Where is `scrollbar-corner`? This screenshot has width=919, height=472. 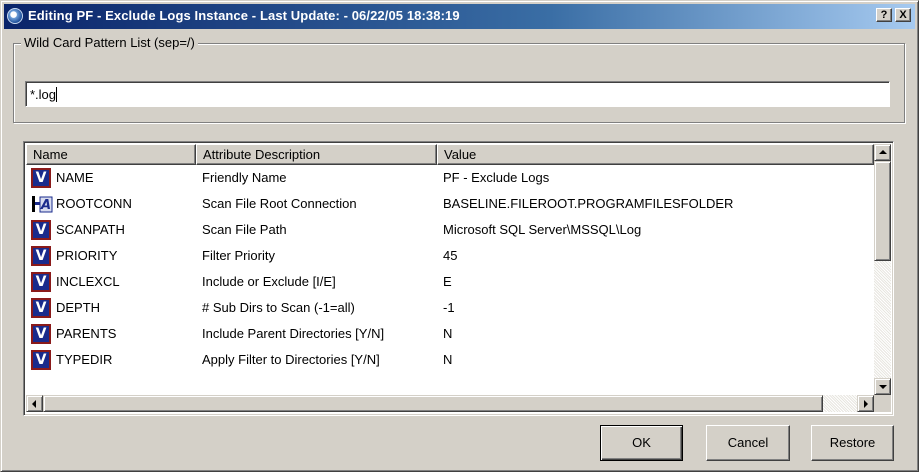 scrollbar-corner is located at coordinates (882, 403).